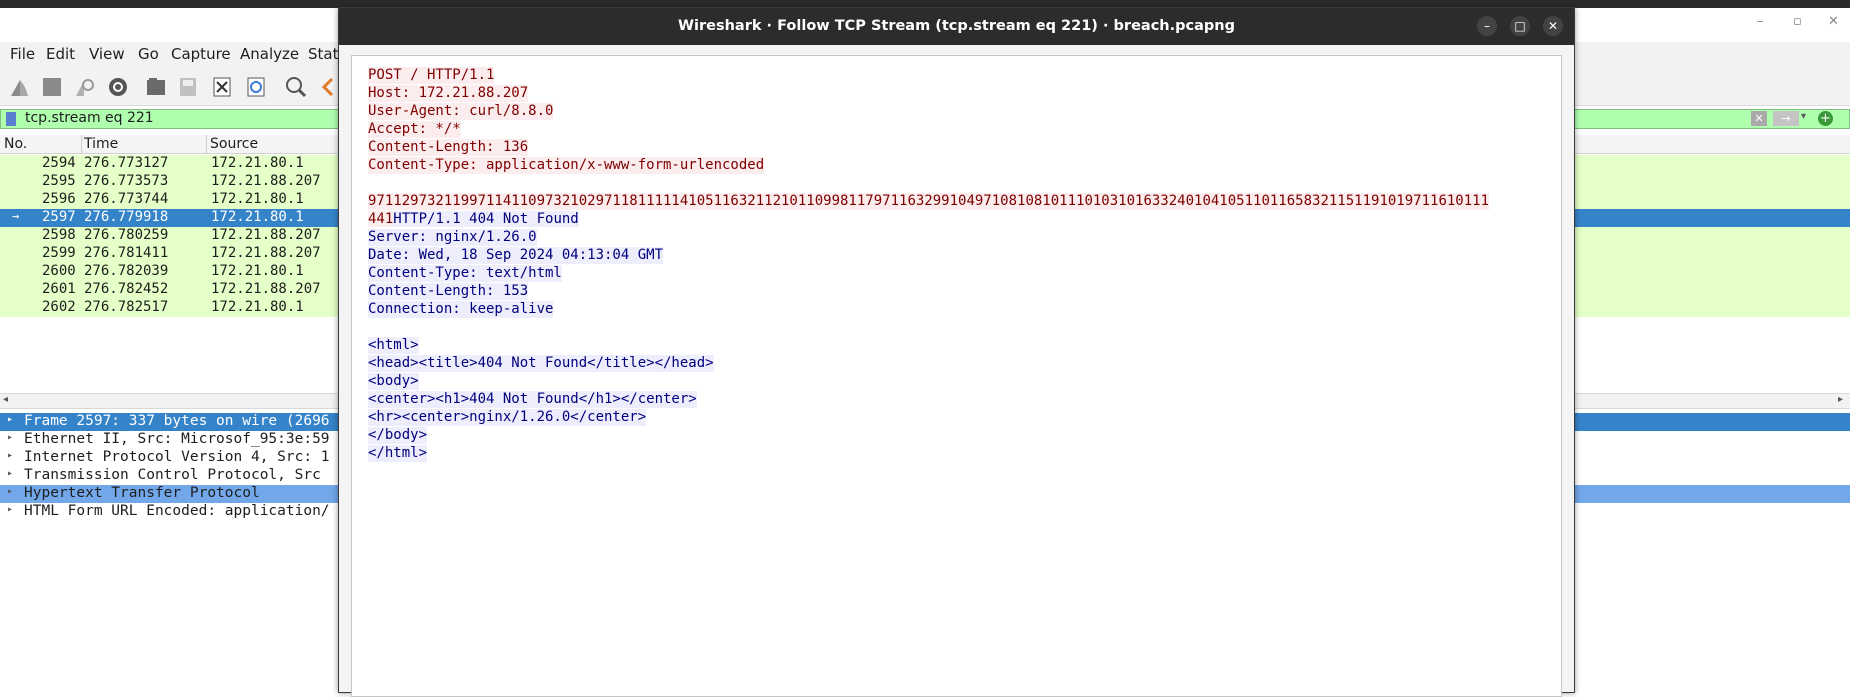  I want to click on server-line: Content-Type: text/html, so click(465, 273).